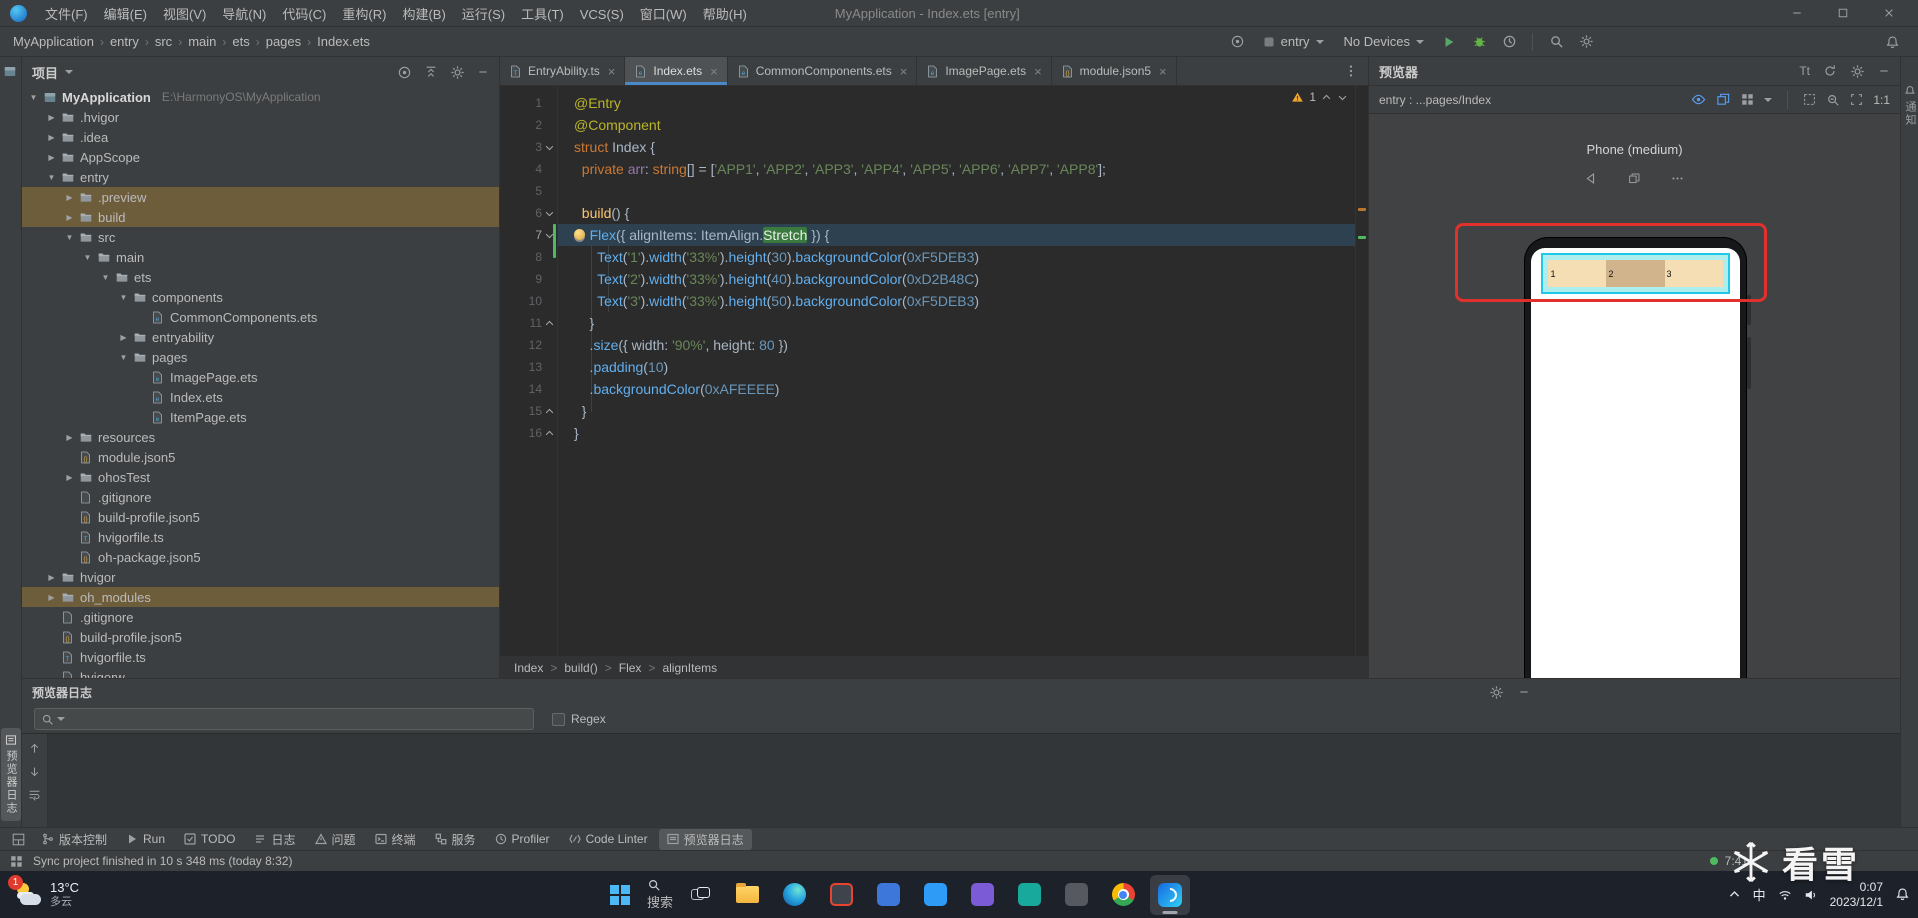 Image resolution: width=1918 pixels, height=918 pixels. Describe the element at coordinates (961, 780) in the screenshot. I see `log-output-area` at that location.